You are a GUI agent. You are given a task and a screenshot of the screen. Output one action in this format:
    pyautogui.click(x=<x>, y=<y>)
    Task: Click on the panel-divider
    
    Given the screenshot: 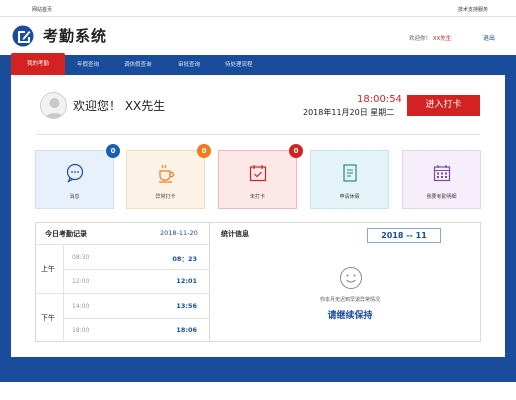 What is the action you would take?
    pyautogui.click(x=209, y=282)
    